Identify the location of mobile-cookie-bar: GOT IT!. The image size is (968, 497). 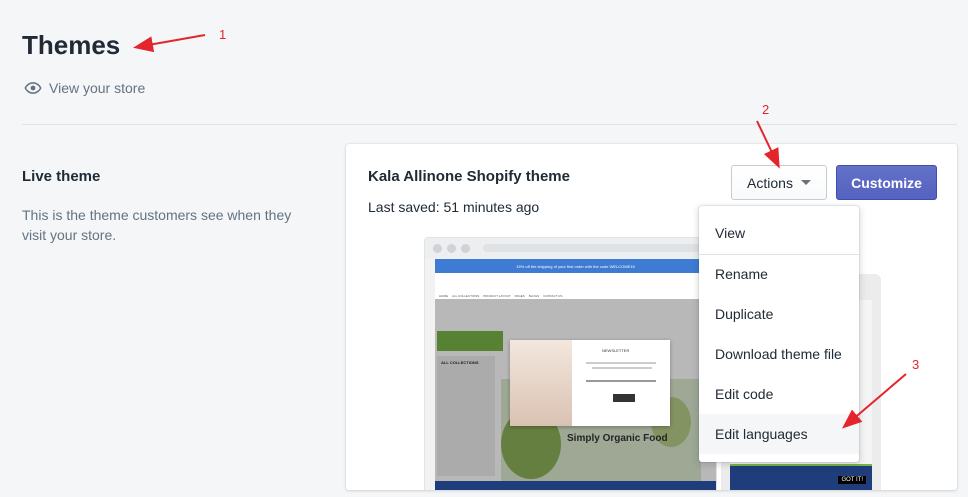
(801, 478).